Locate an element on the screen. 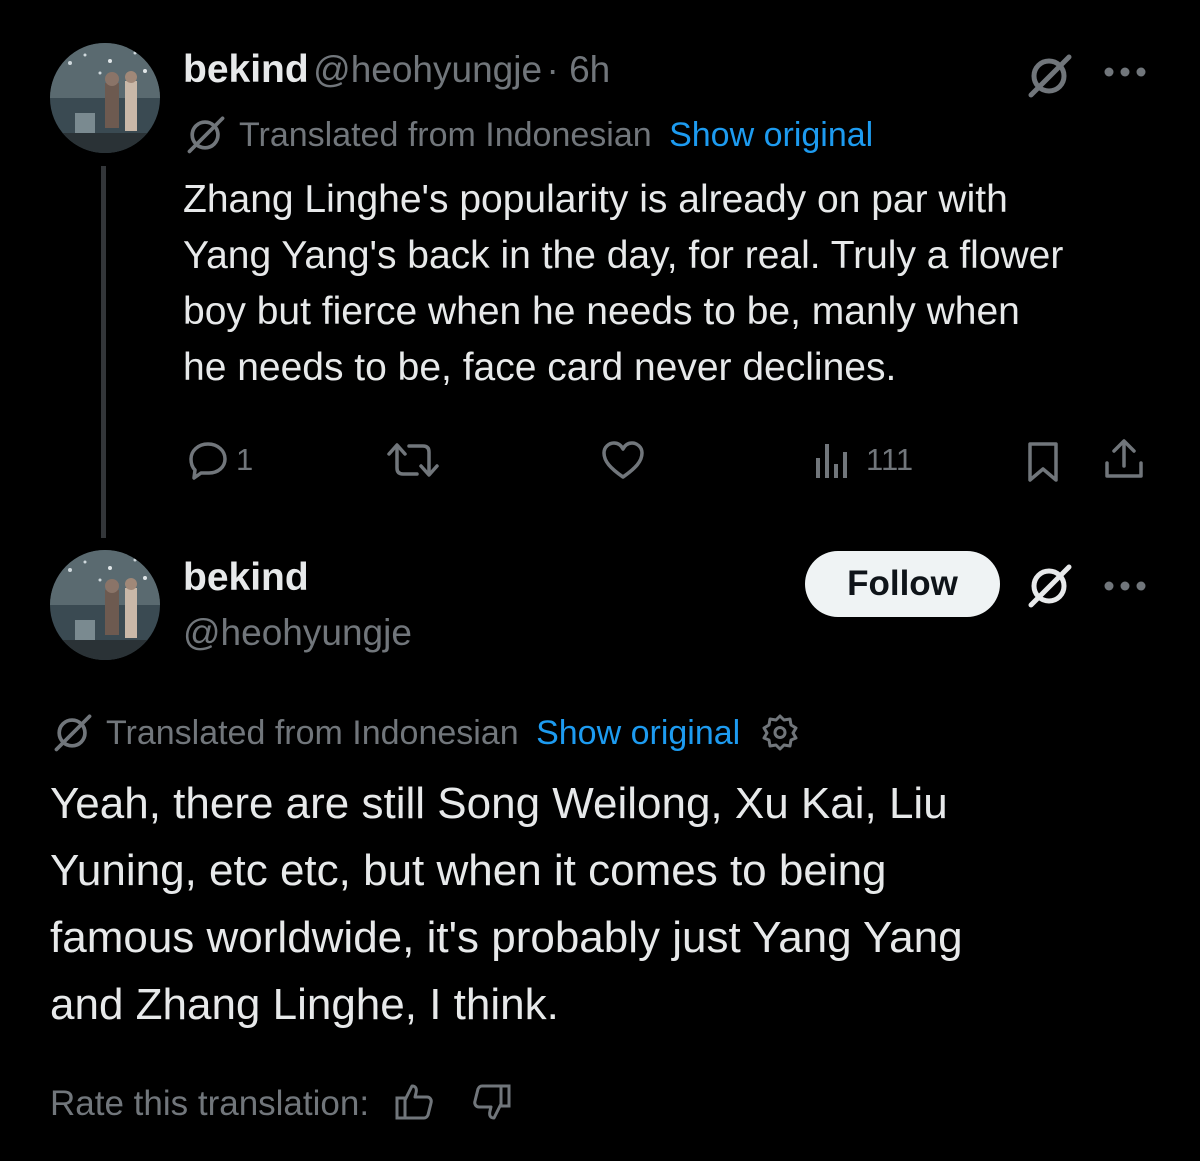 The image size is (1200, 1161). retweet-button is located at coordinates (413, 460).